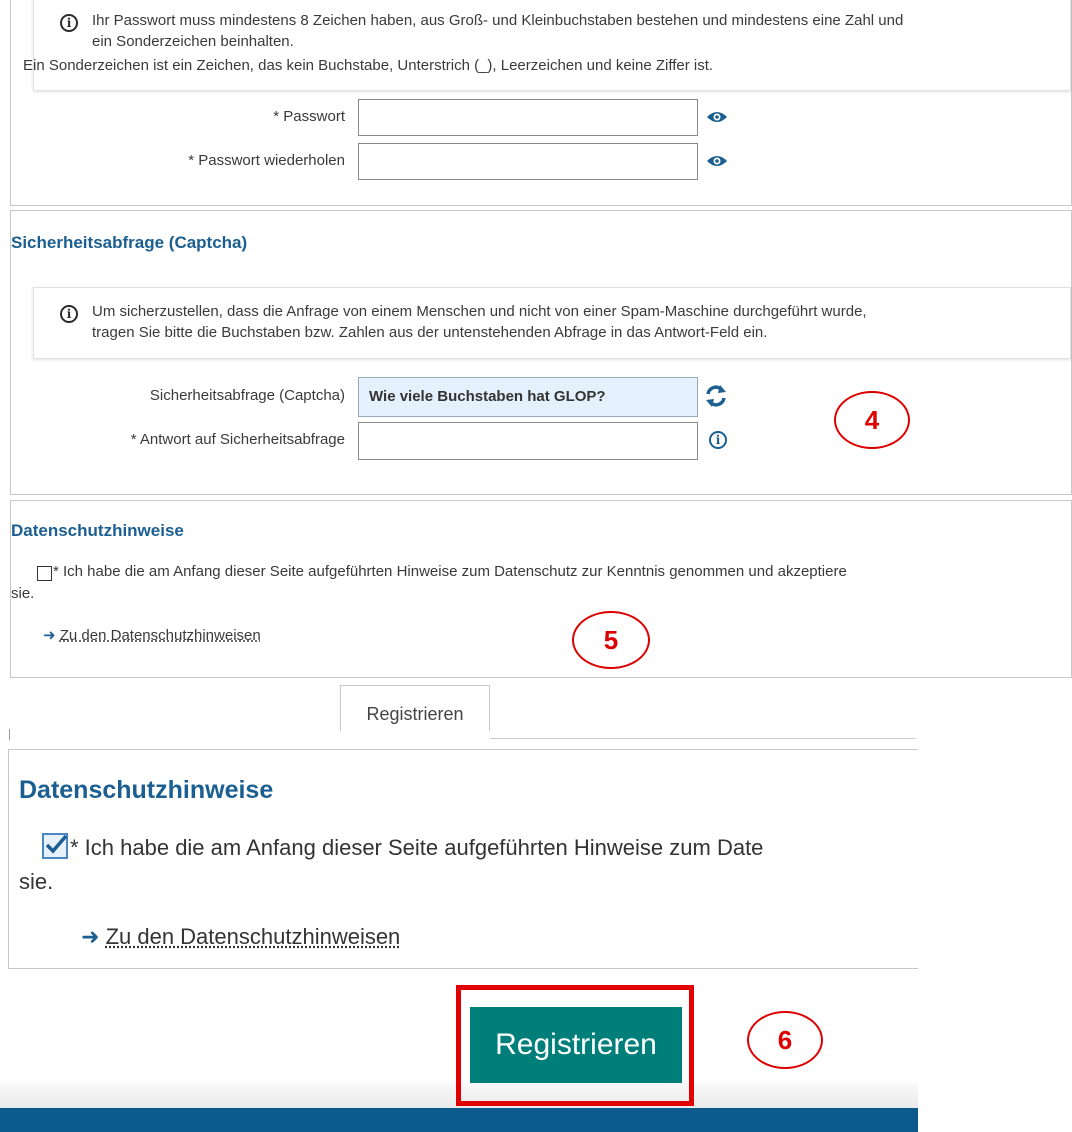 This screenshot has width=1072, height=1132. Describe the element at coordinates (129, 242) in the screenshot. I see `captcha-section-title: Sicherheitsabfrage (Captcha)` at that location.